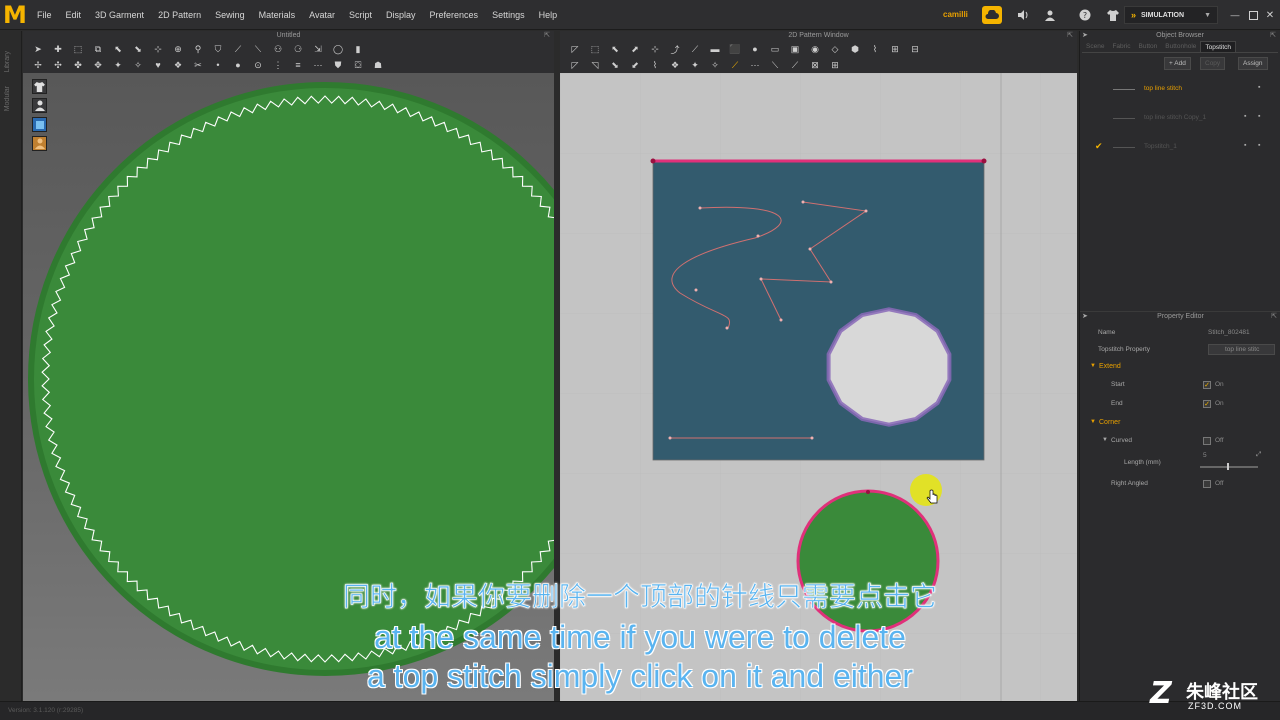 Image resolution: width=1280 pixels, height=720 pixels. What do you see at coordinates (635, 49) in the screenshot?
I see `edit-curvature-icon: ⬈` at bounding box center [635, 49].